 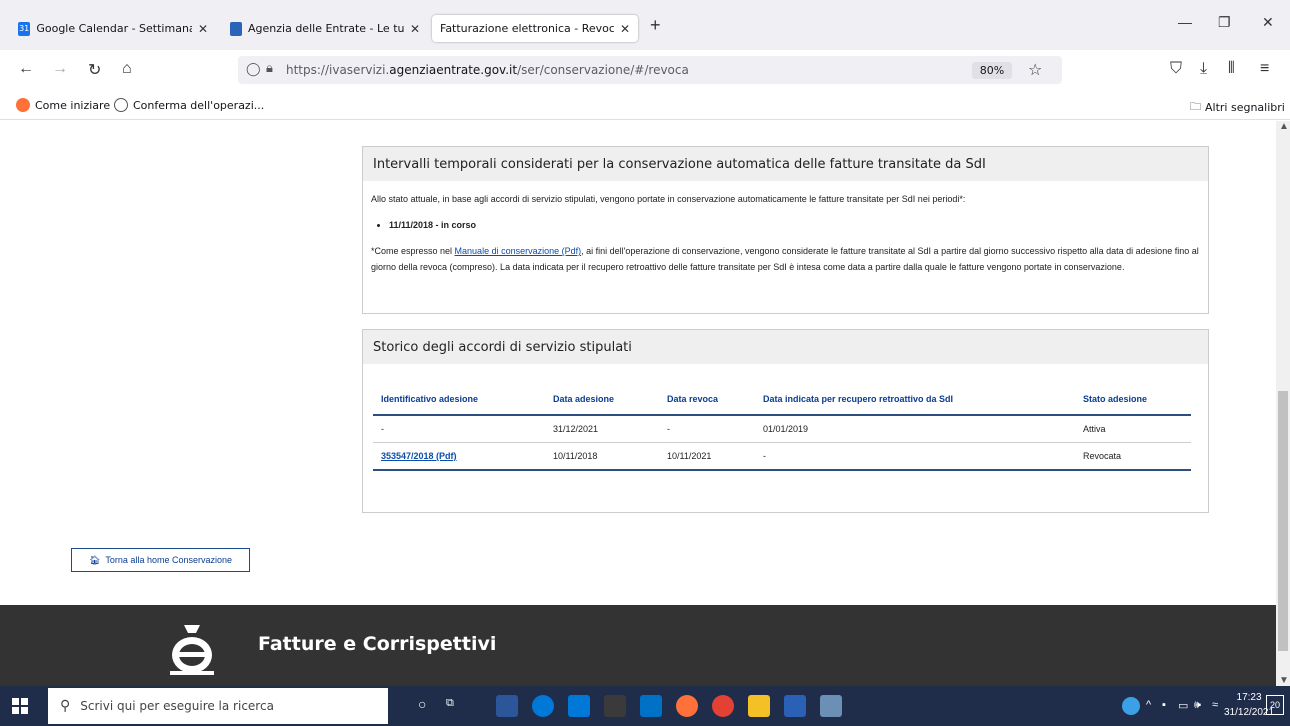 I want to click on table-row: - 31/12/2021 - 01/01/2019 Attiva, so click(x=782, y=429).